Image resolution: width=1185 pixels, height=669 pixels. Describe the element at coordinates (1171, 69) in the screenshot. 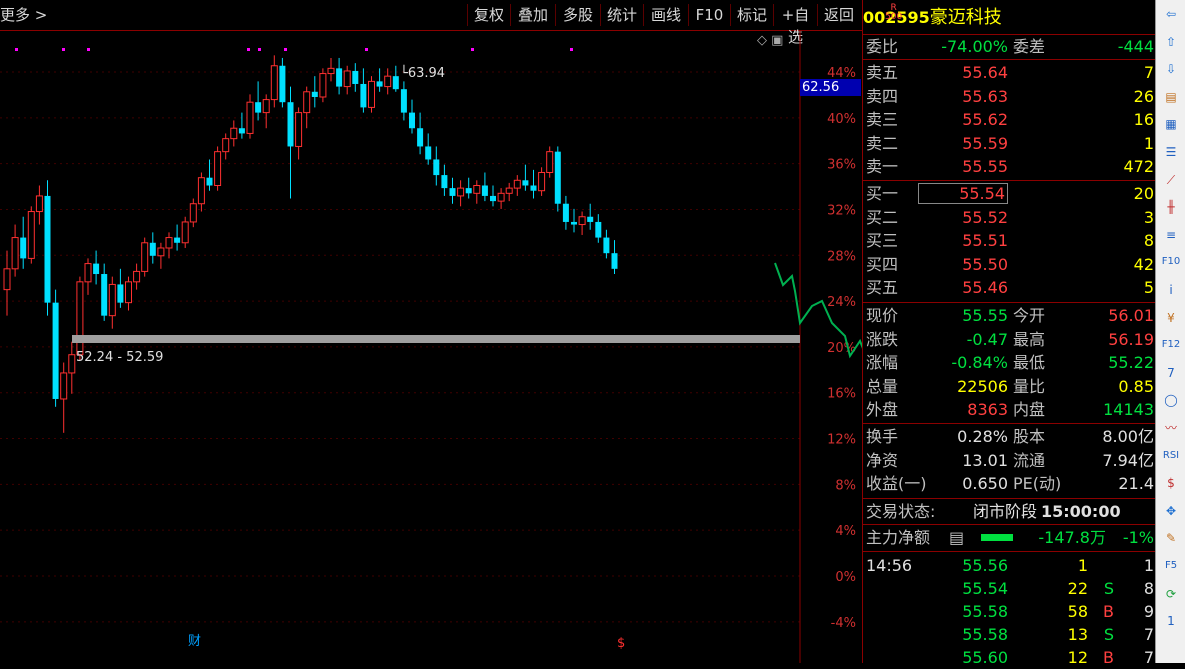

I see `arrow-down-icon: ⇩` at that location.